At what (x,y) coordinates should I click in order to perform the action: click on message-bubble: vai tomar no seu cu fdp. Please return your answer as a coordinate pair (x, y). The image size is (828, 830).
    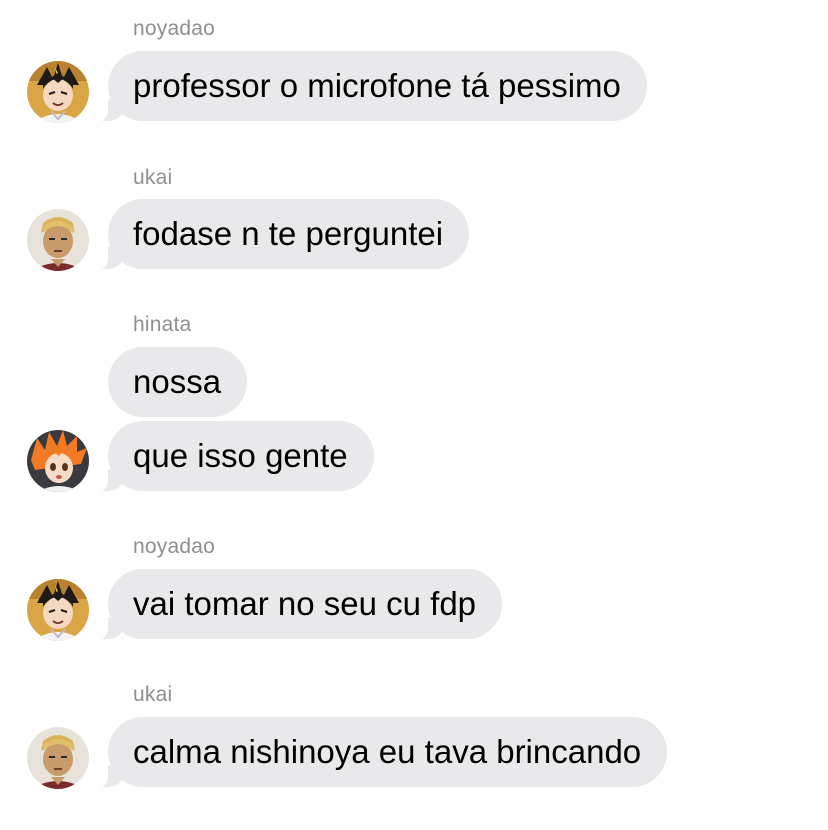
    Looking at the image, I should click on (298, 604).